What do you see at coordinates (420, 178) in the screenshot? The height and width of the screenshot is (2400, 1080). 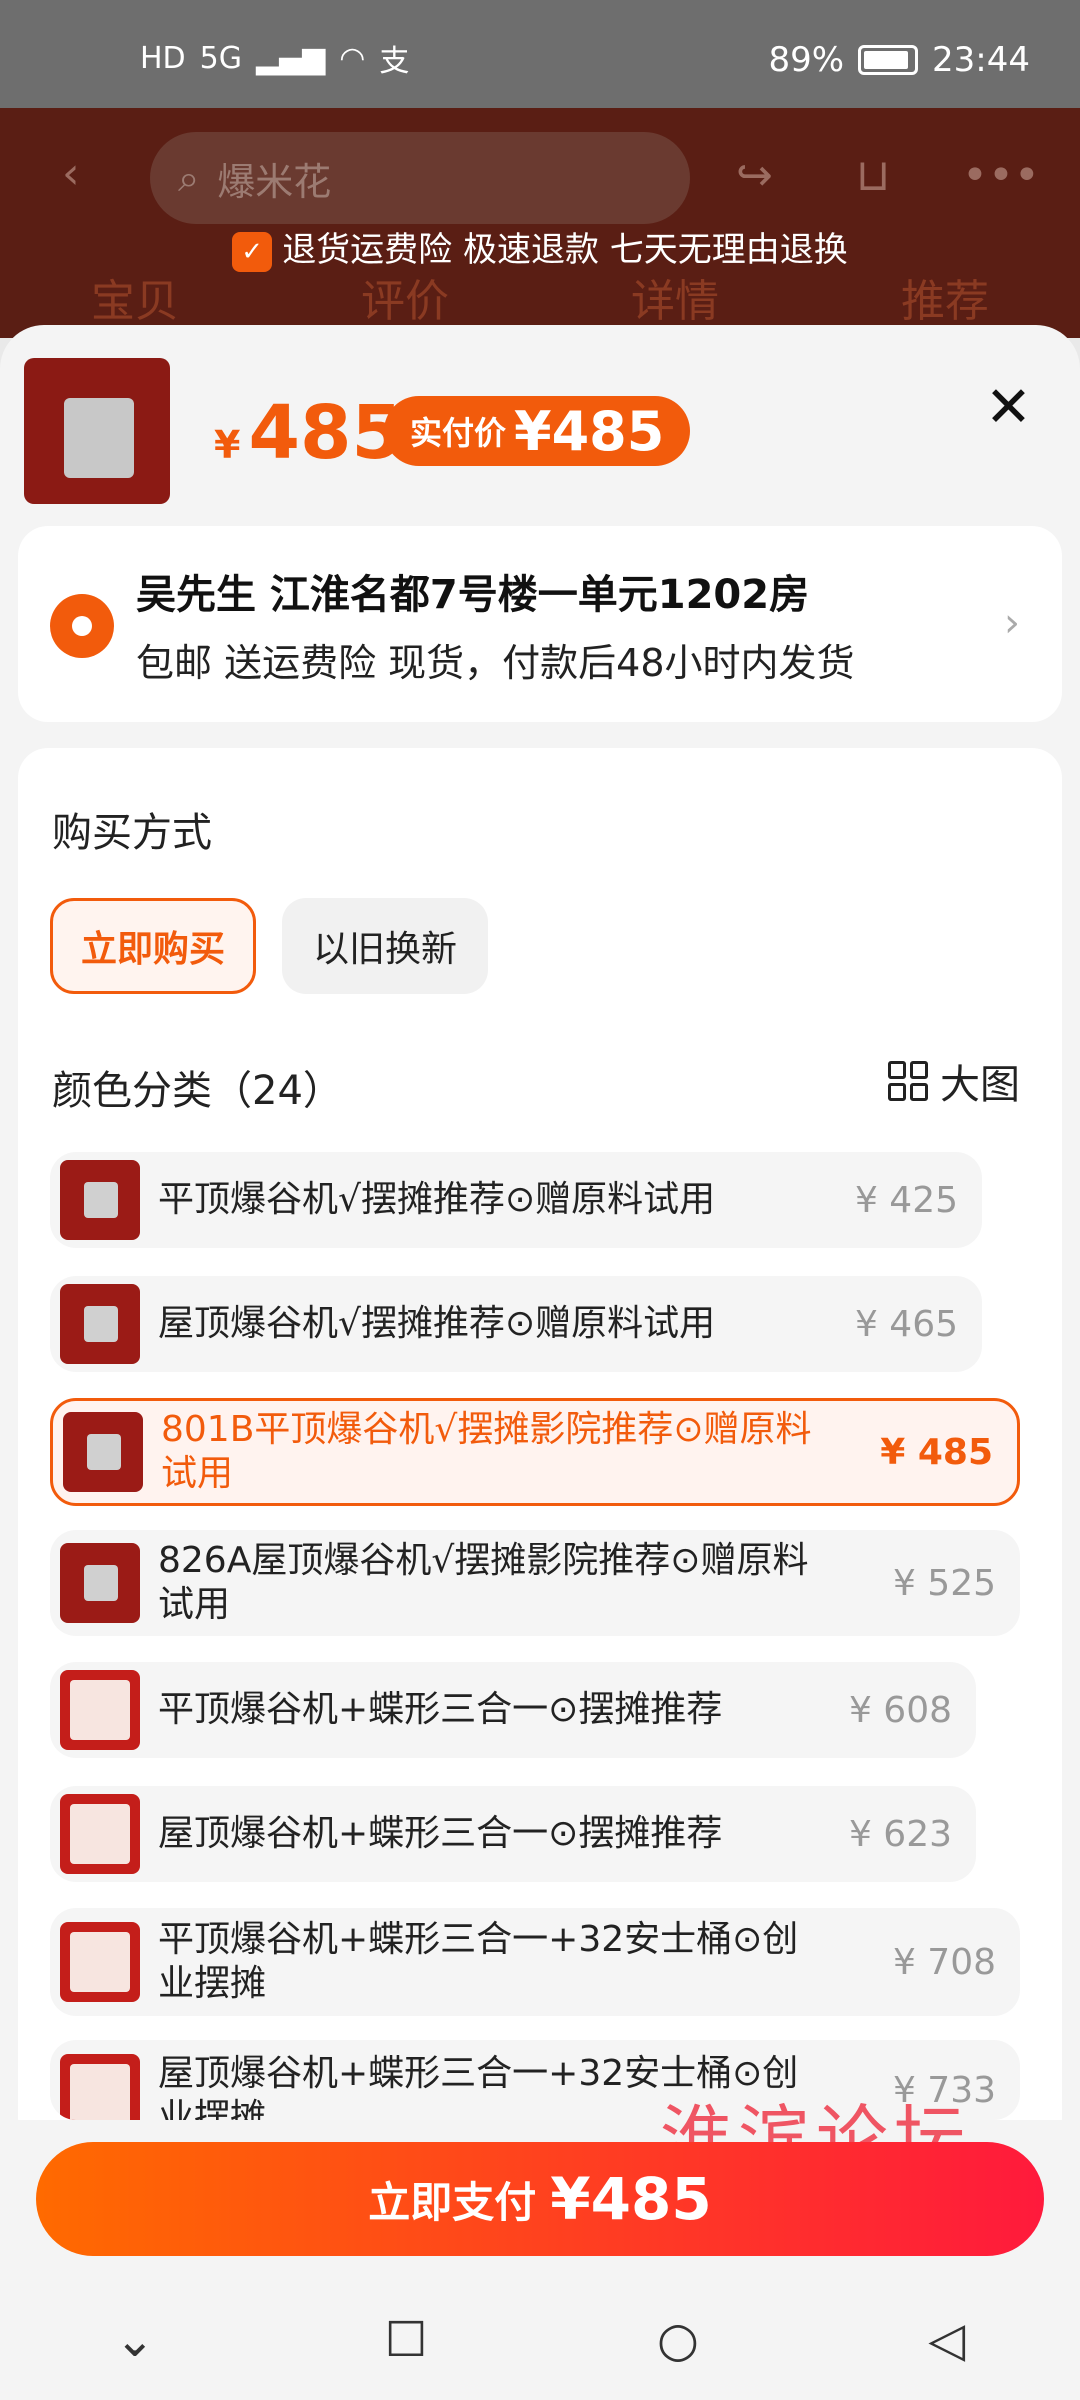 I see `search-bar: ⌕ 爆米花` at bounding box center [420, 178].